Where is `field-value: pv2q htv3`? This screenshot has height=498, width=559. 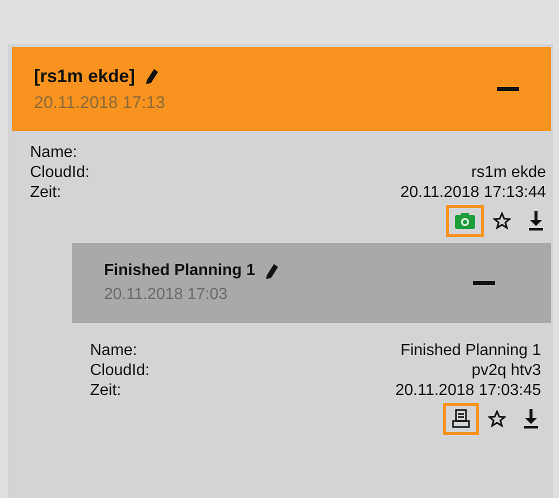
field-value: pv2q htv3 is located at coordinates (506, 371).